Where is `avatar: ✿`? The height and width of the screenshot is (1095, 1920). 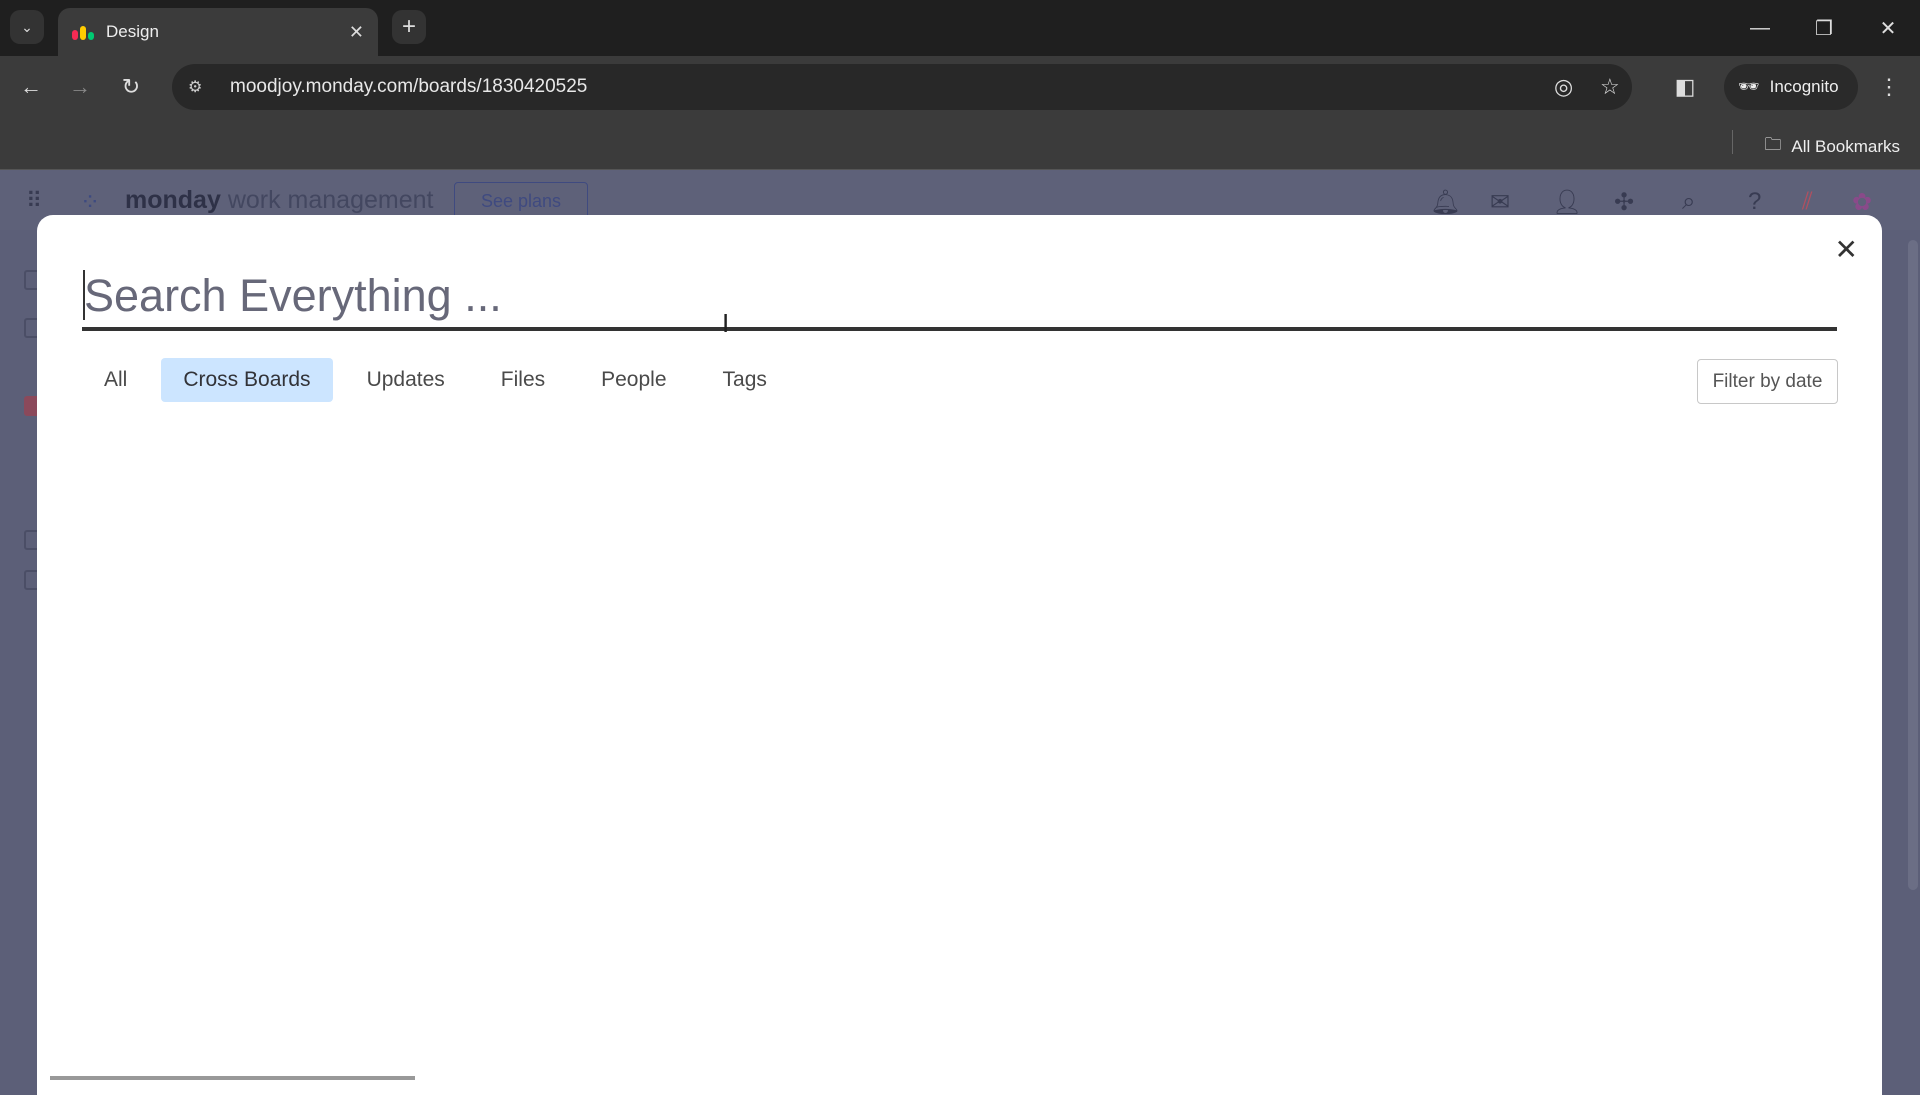
avatar: ✿ is located at coordinates (1862, 202).